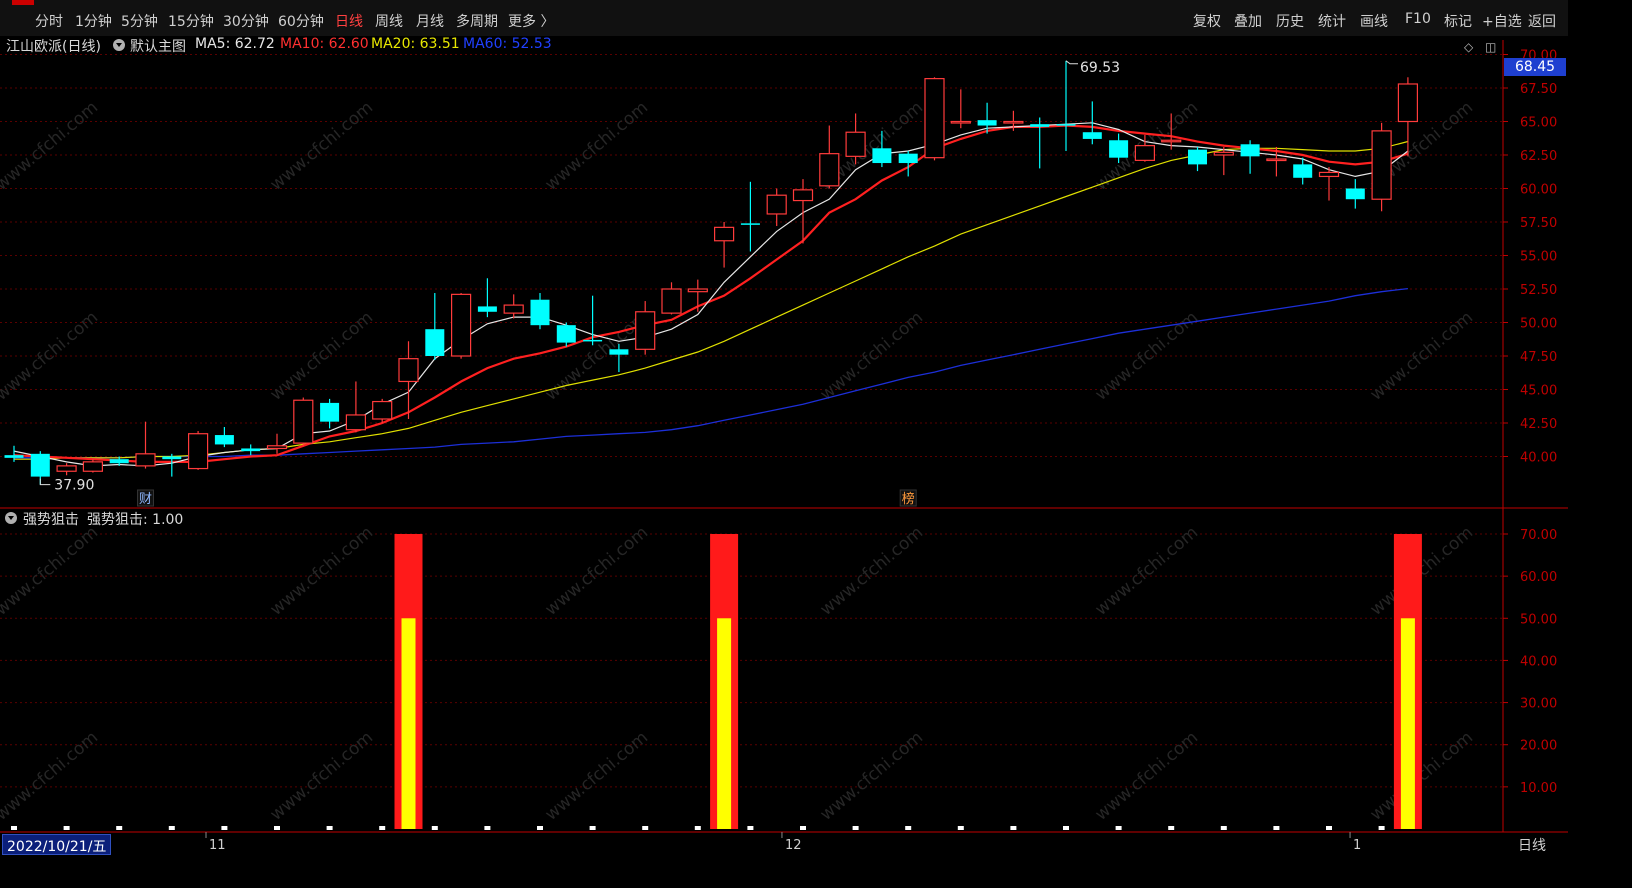 The width and height of the screenshot is (1632, 888). I want to click on low-marker-label: 37.90, so click(74, 486).